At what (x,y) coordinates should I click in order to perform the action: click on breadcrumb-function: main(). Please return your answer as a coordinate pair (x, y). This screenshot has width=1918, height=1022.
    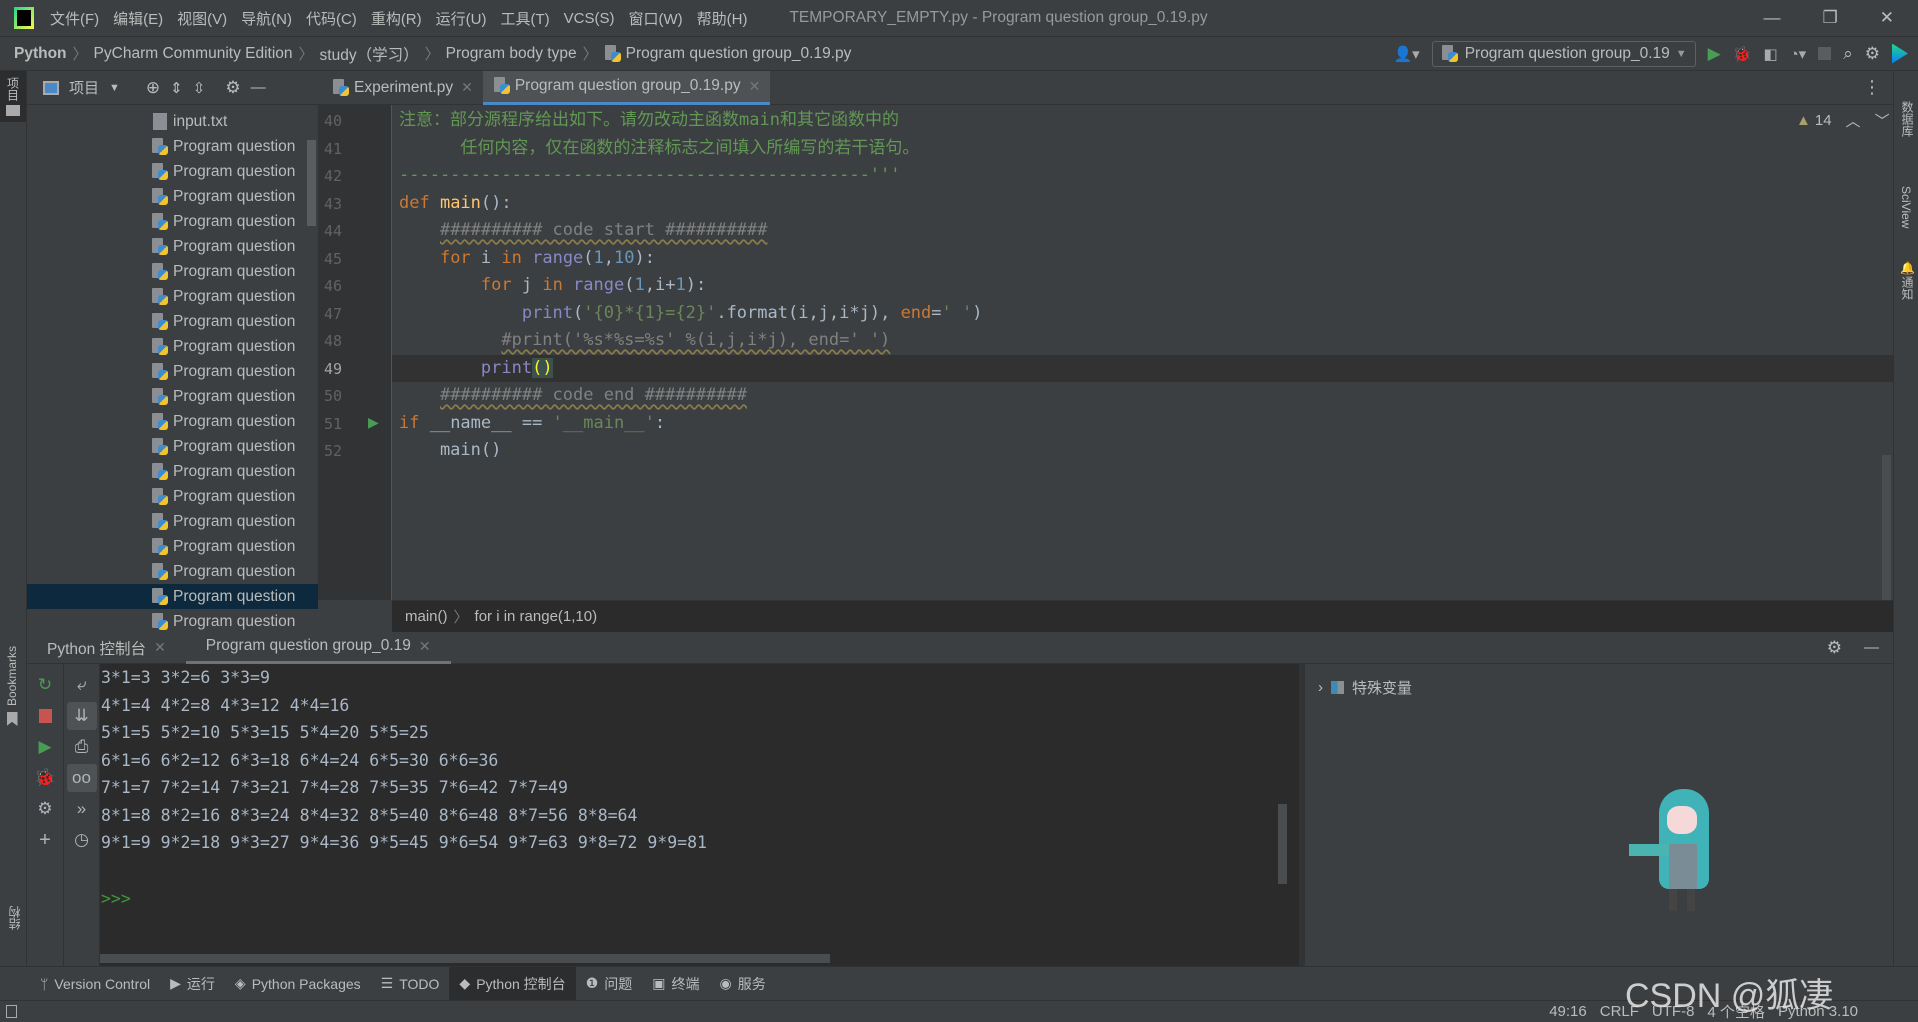
    Looking at the image, I should click on (426, 616).